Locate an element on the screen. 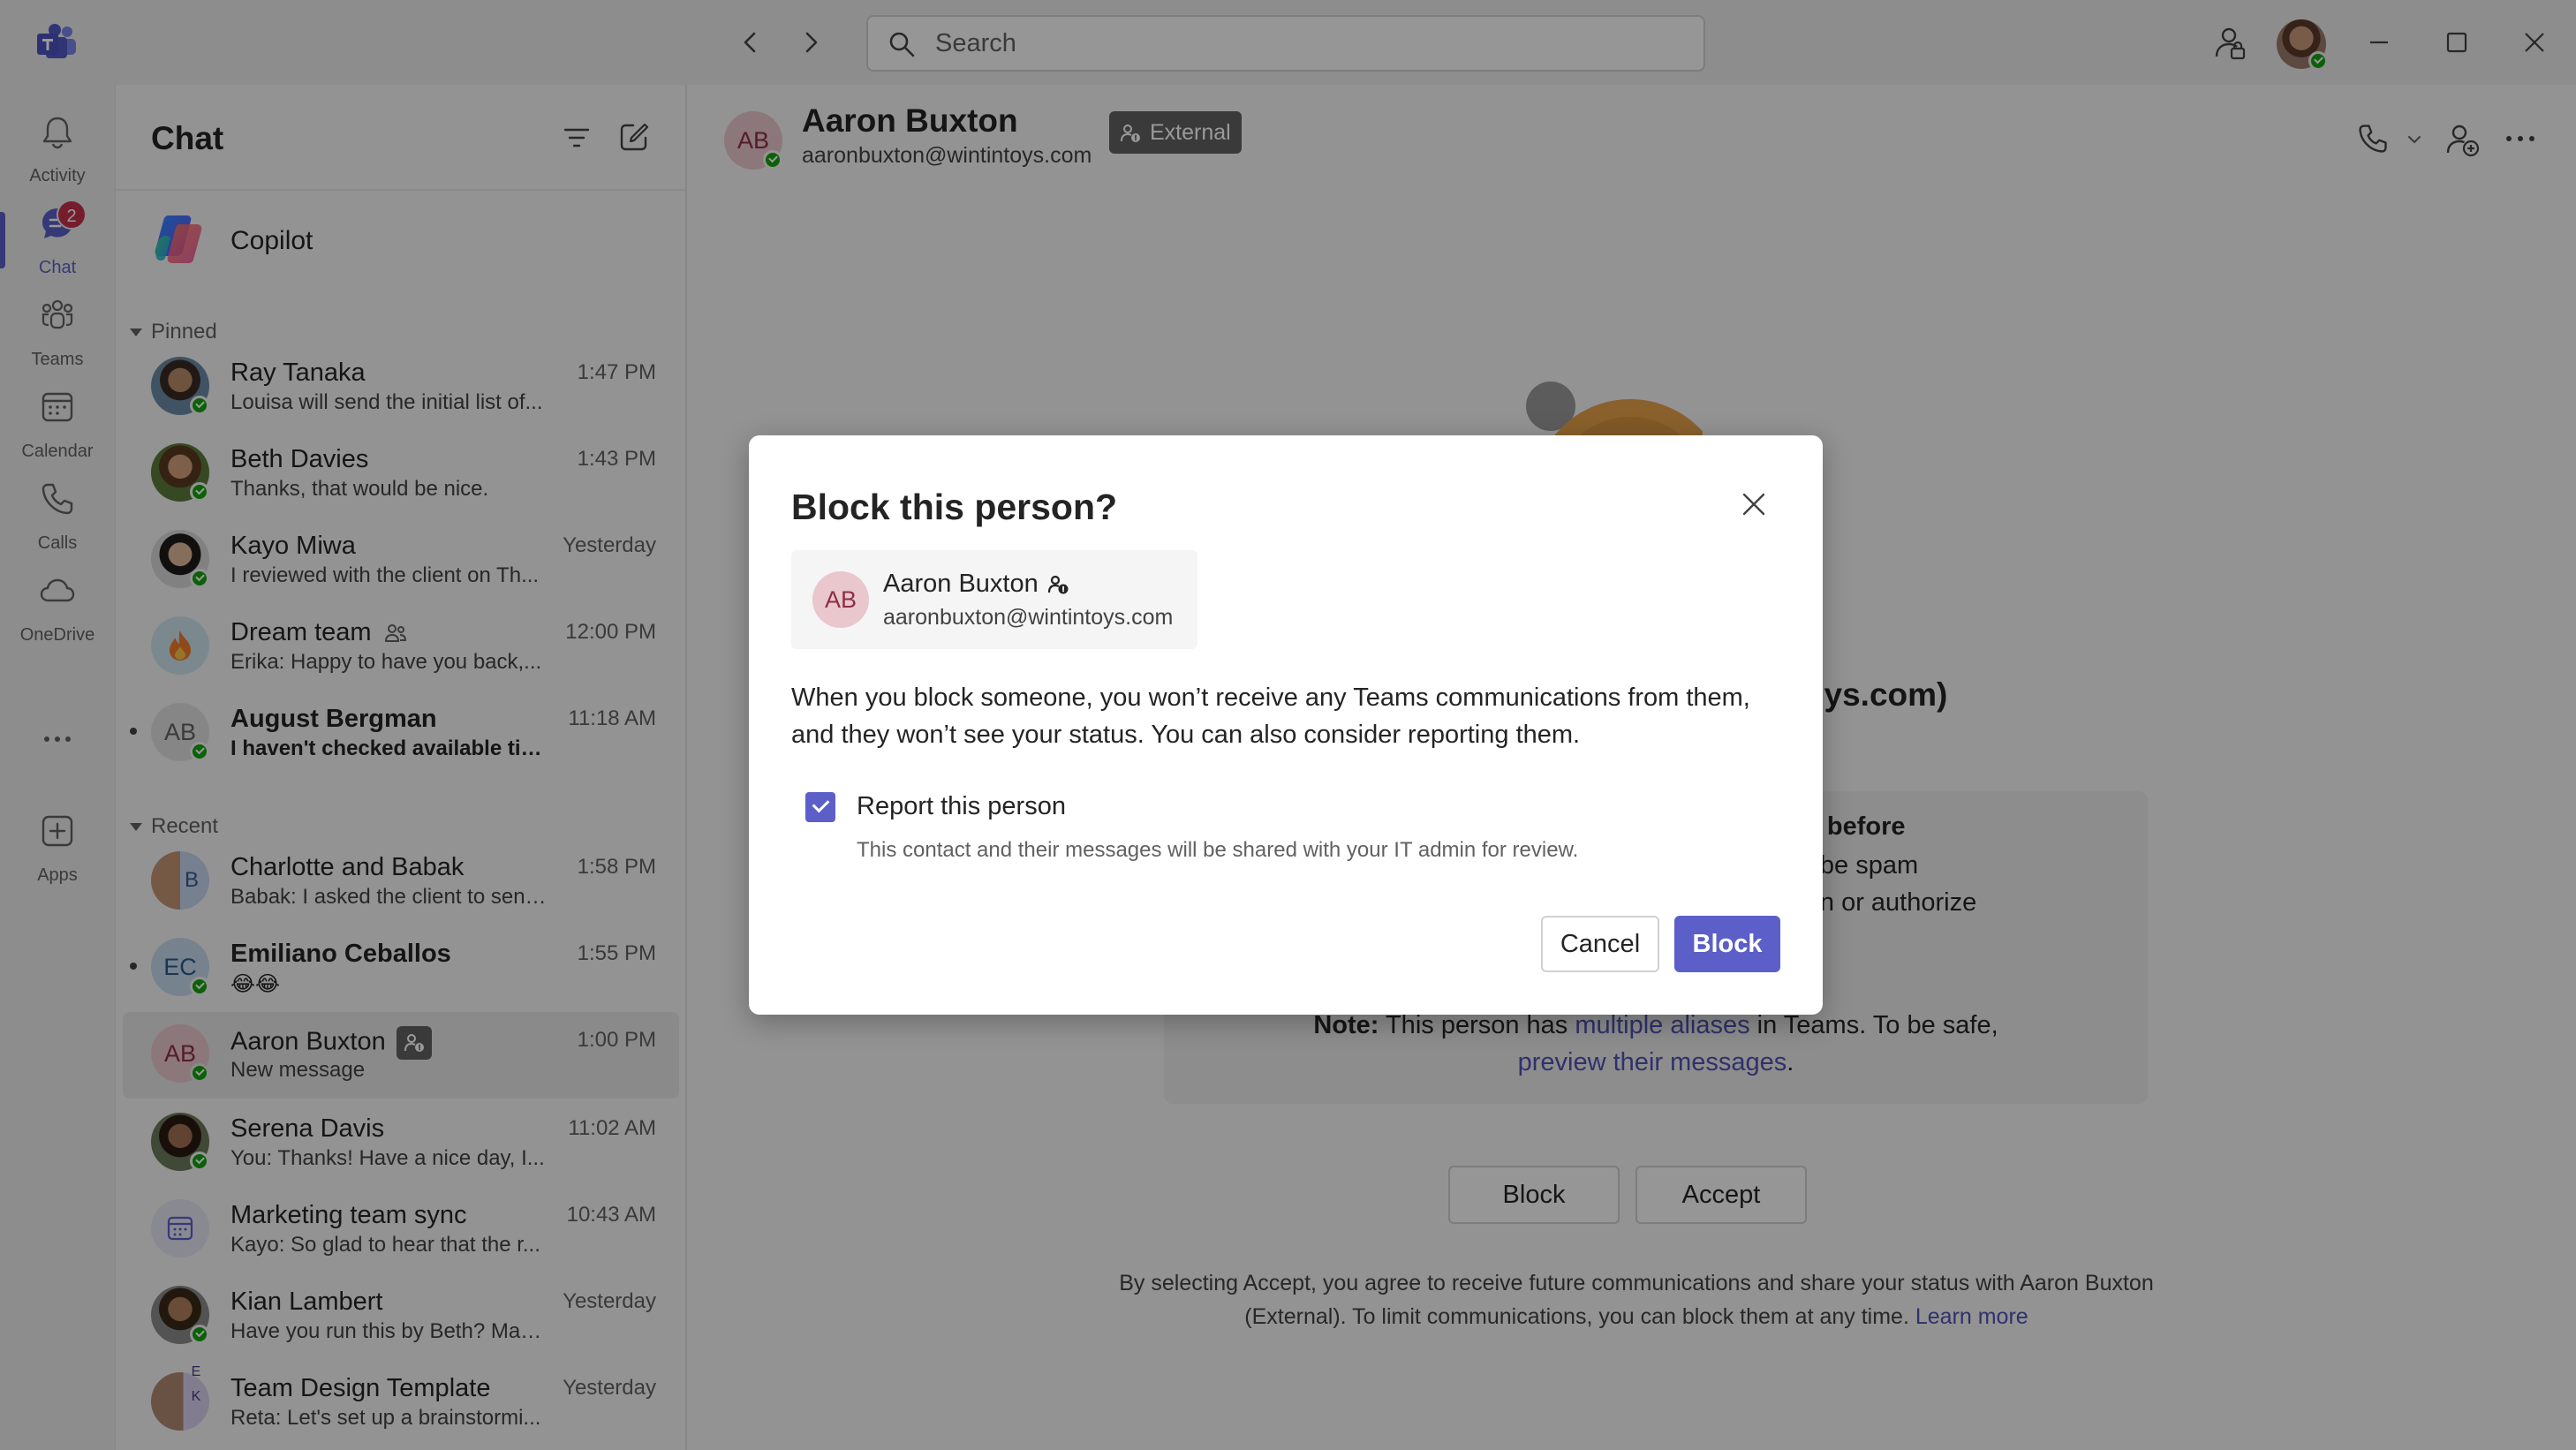 This screenshot has width=2576, height=1450. avatar-initials: AB is located at coordinates (840, 599).